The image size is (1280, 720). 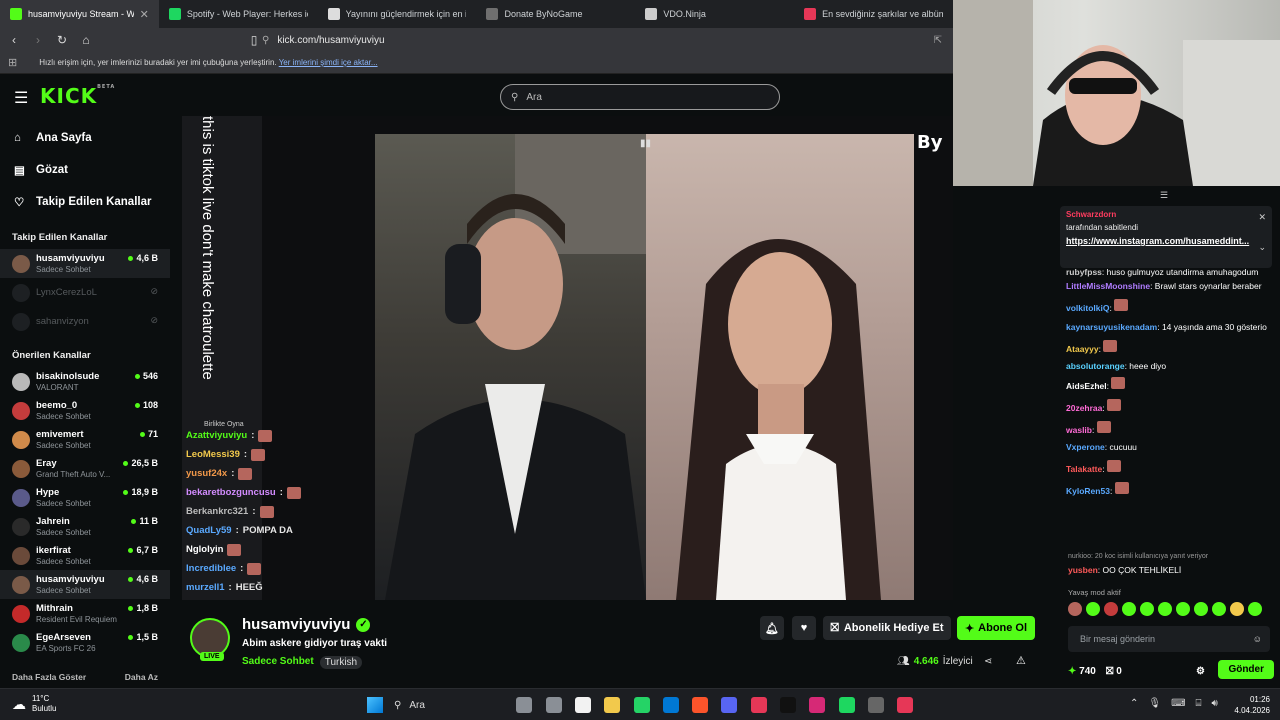 What do you see at coordinates (12, 62) in the screenshot?
I see `apps-icon: ⊞` at bounding box center [12, 62].